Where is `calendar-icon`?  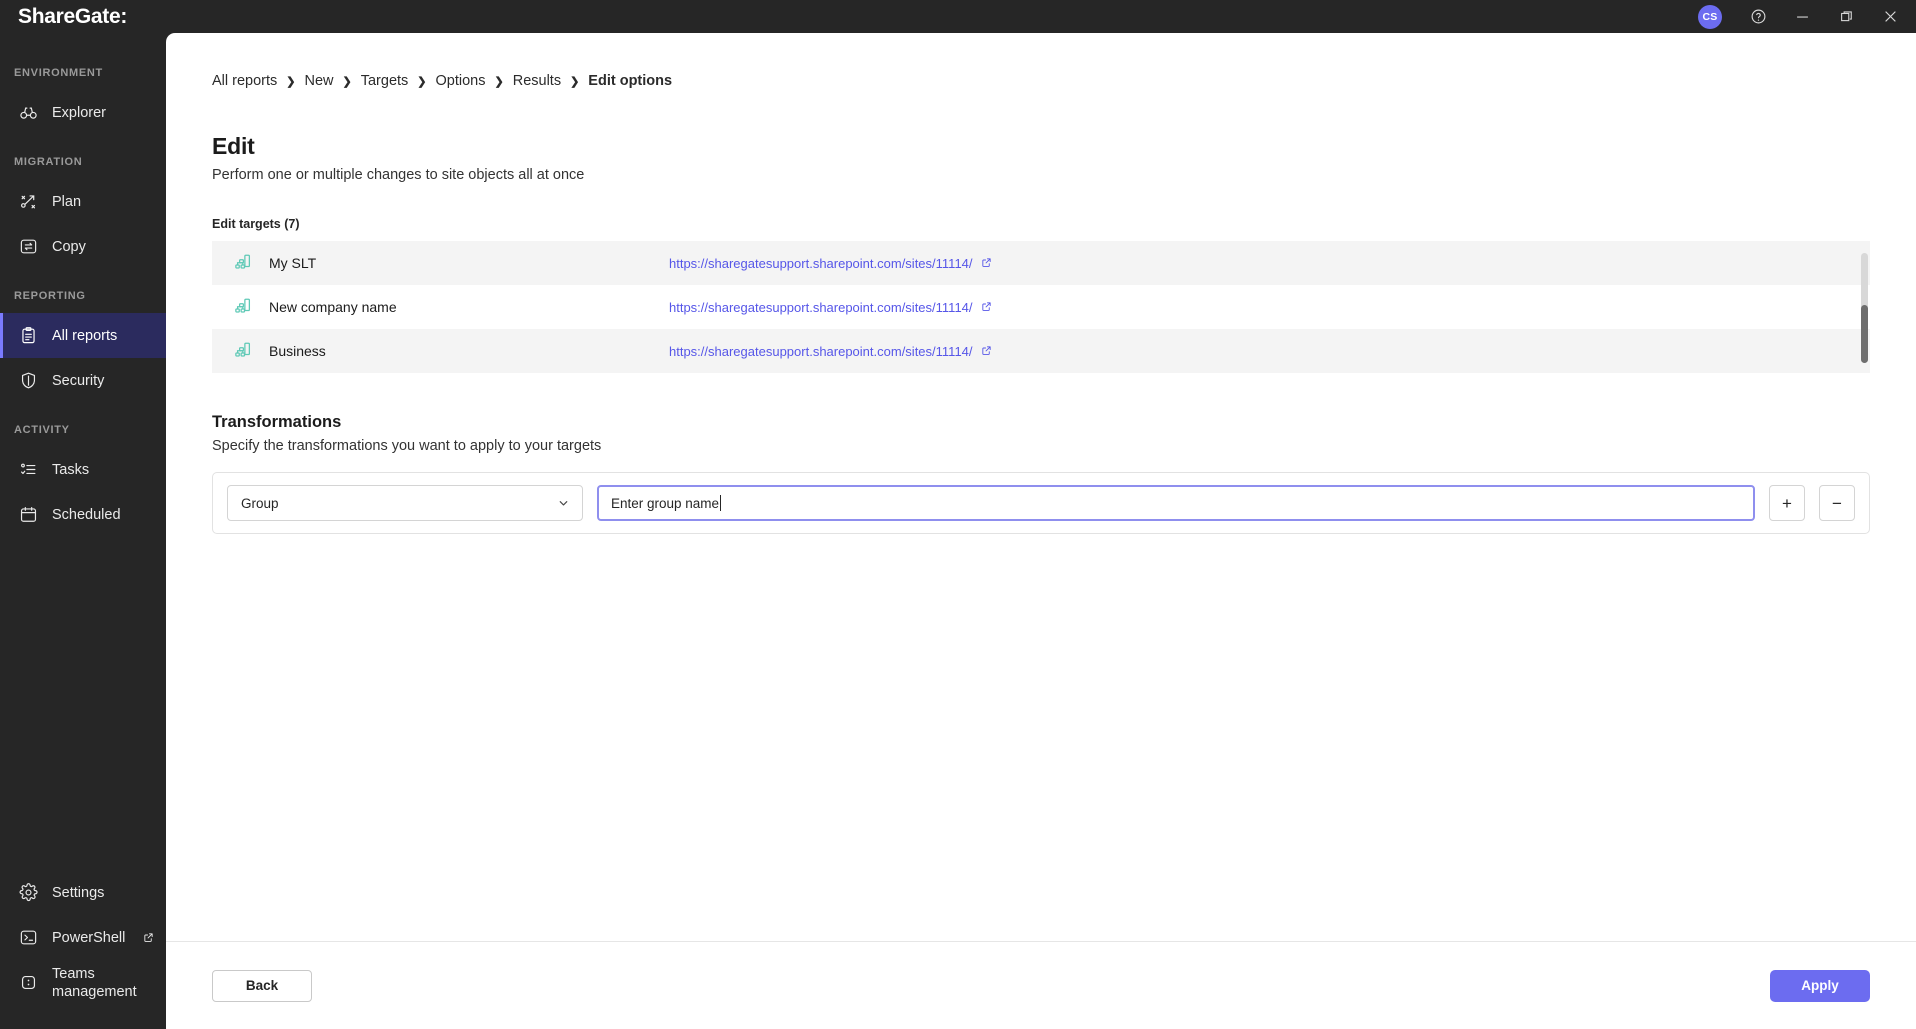
calendar-icon is located at coordinates (28, 515).